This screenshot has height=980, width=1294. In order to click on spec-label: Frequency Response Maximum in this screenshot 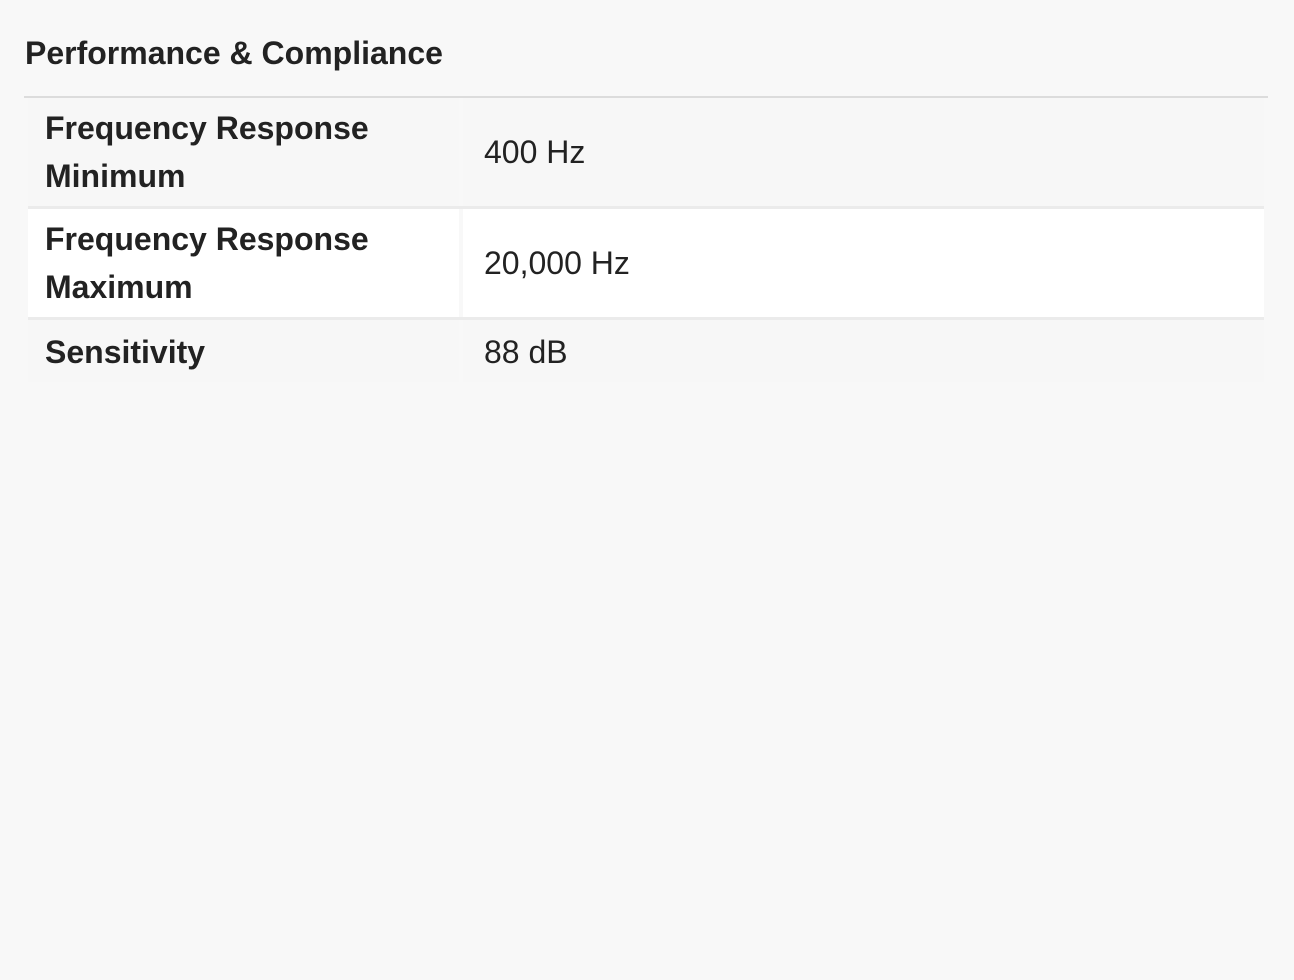, I will do `click(243, 263)`.